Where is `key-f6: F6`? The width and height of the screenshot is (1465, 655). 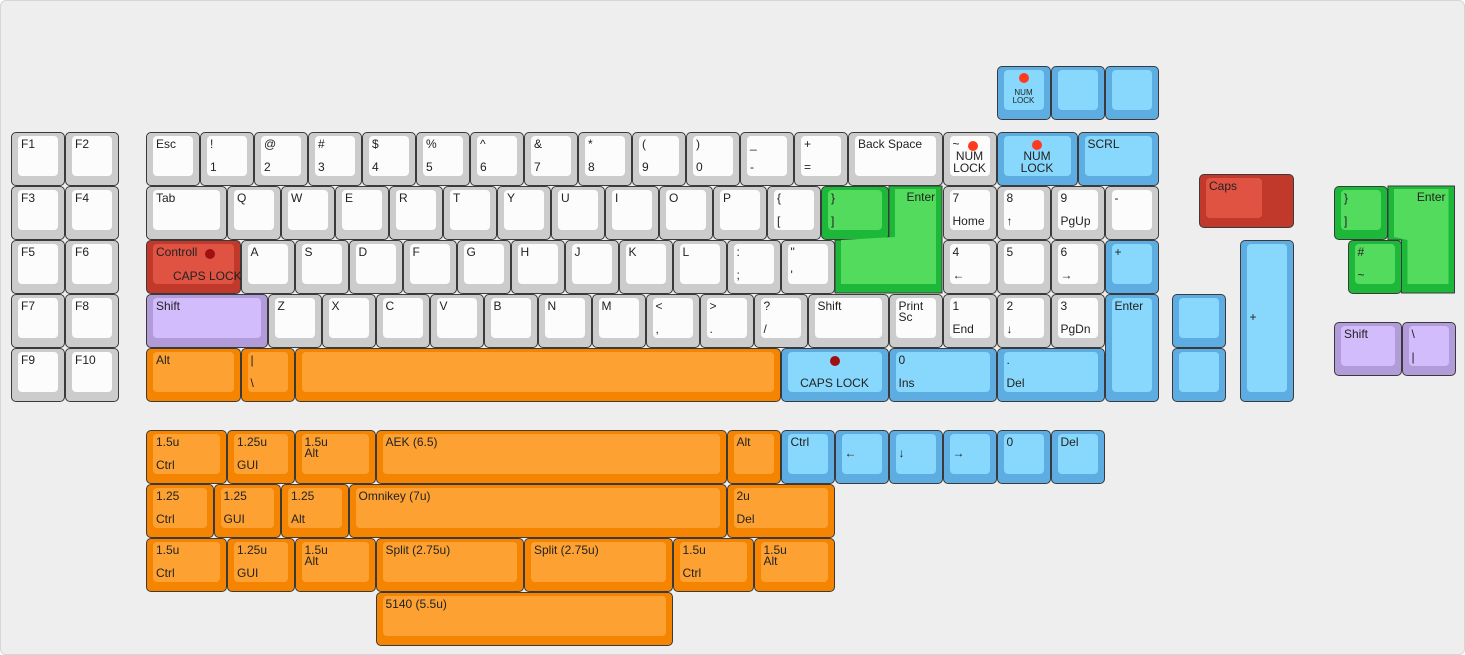
key-f6: F6 is located at coordinates (92, 267).